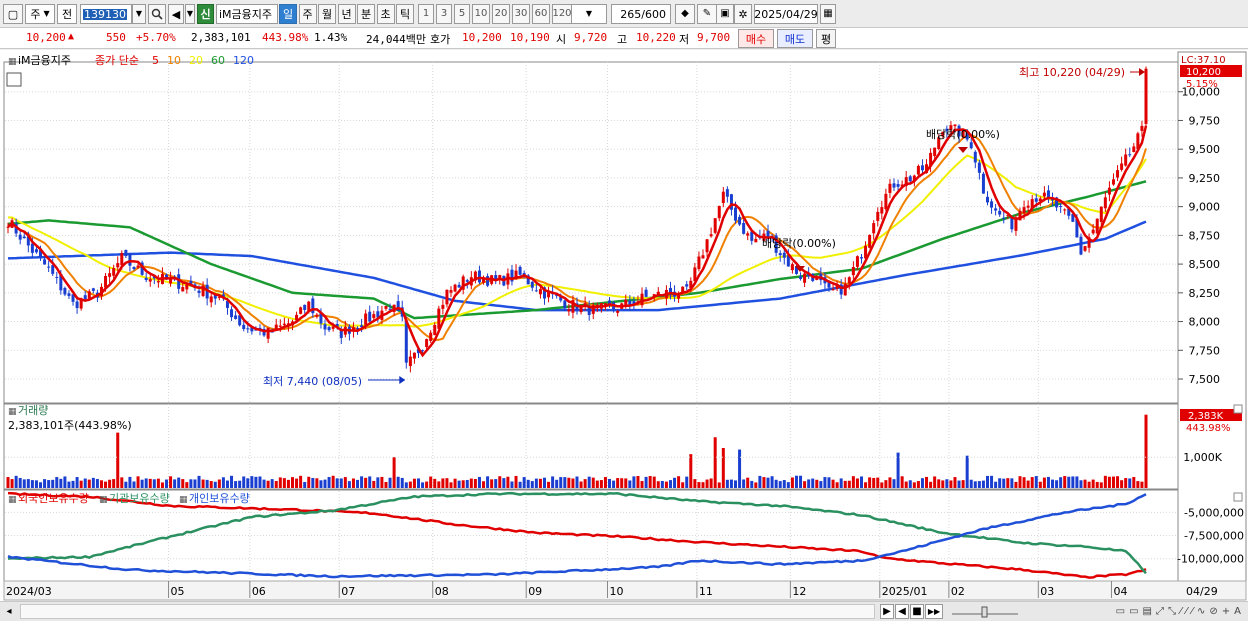  What do you see at coordinates (247, 14) in the screenshot?
I see `stock-name-field: iM금융지주` at bounding box center [247, 14].